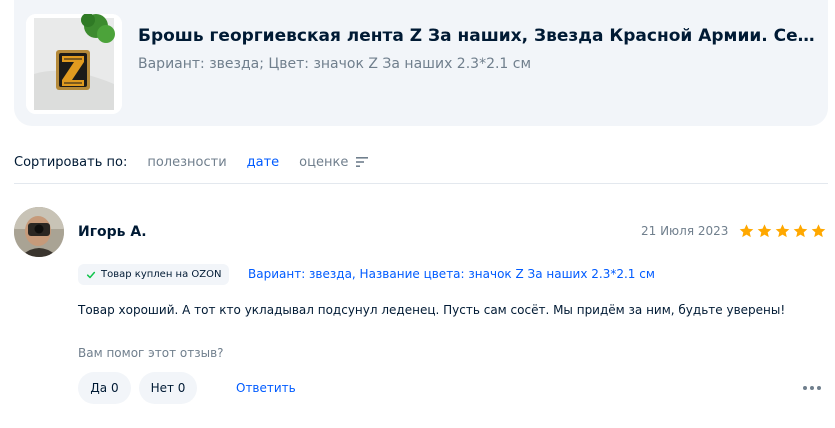 This screenshot has width=835, height=428. Describe the element at coordinates (104, 388) in the screenshot. I see `helpful-yes-button: Да 0` at that location.